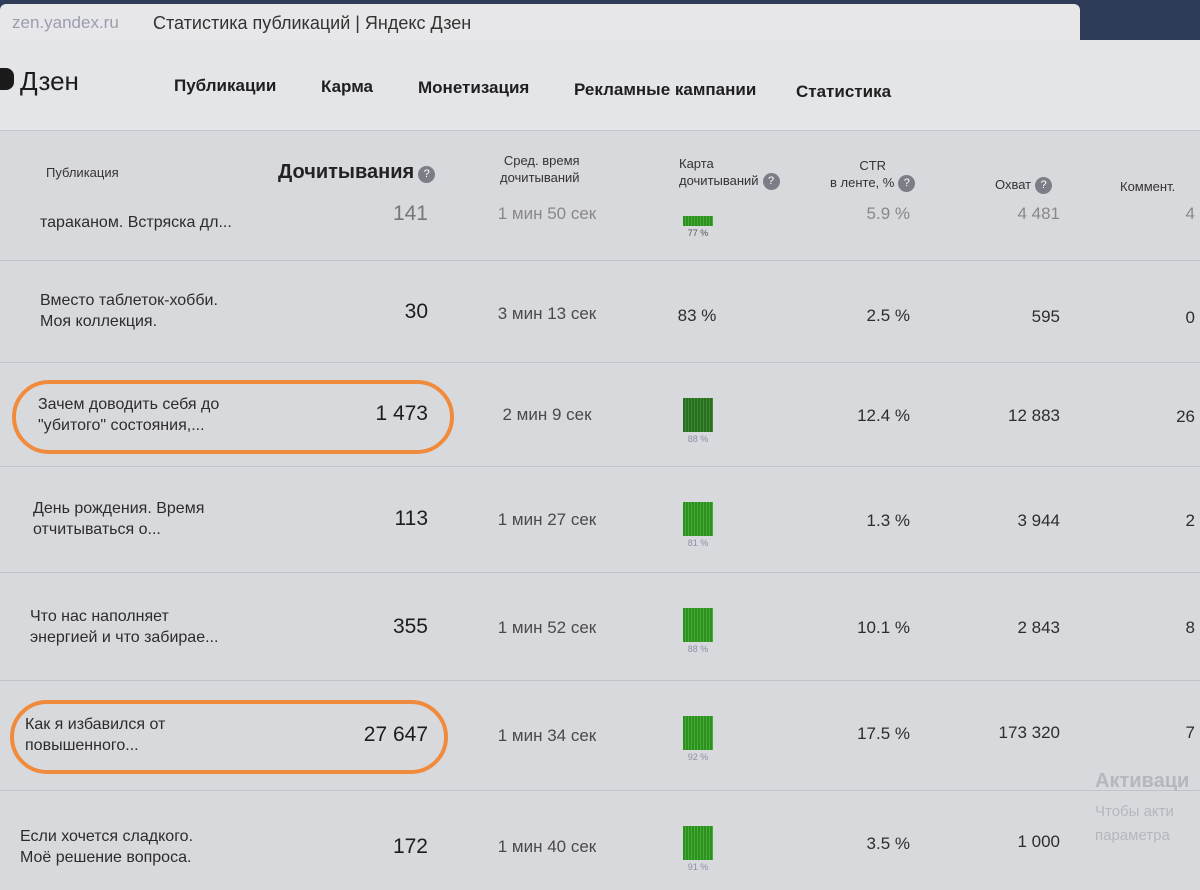 The height and width of the screenshot is (890, 1200). I want to click on ctr-value: 10.1 %, so click(883, 627).